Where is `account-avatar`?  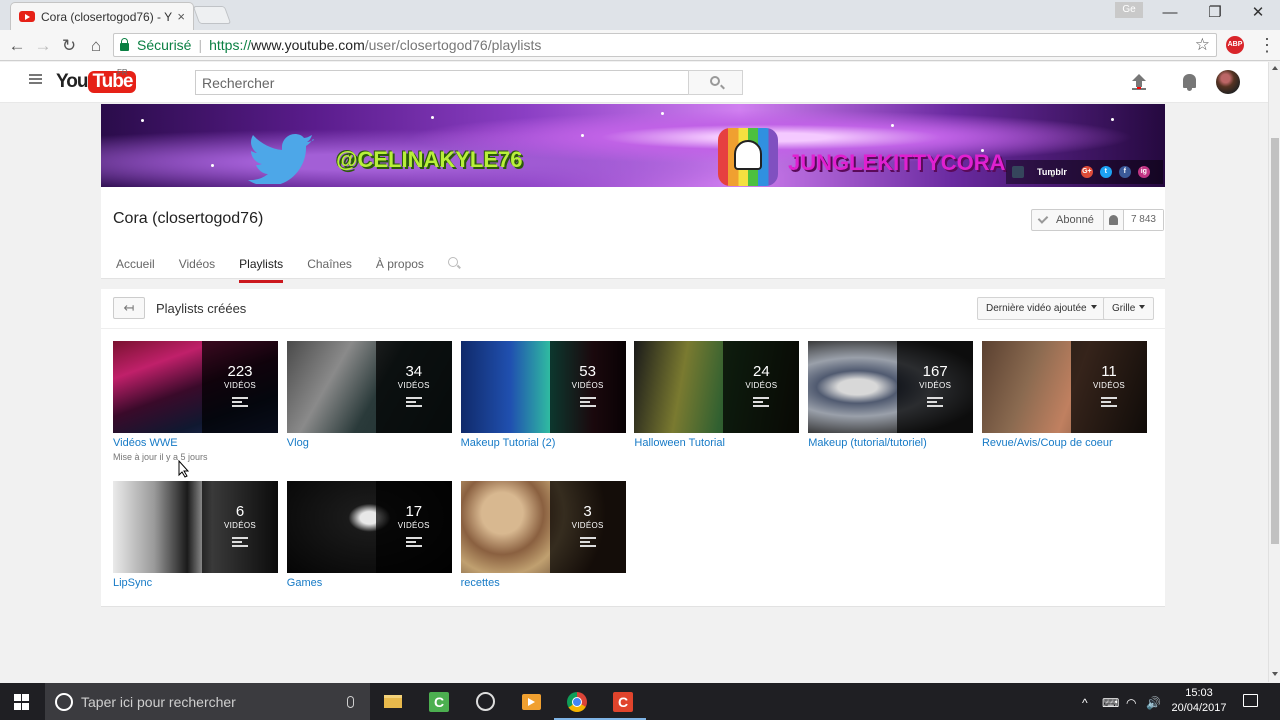
account-avatar is located at coordinates (1228, 82).